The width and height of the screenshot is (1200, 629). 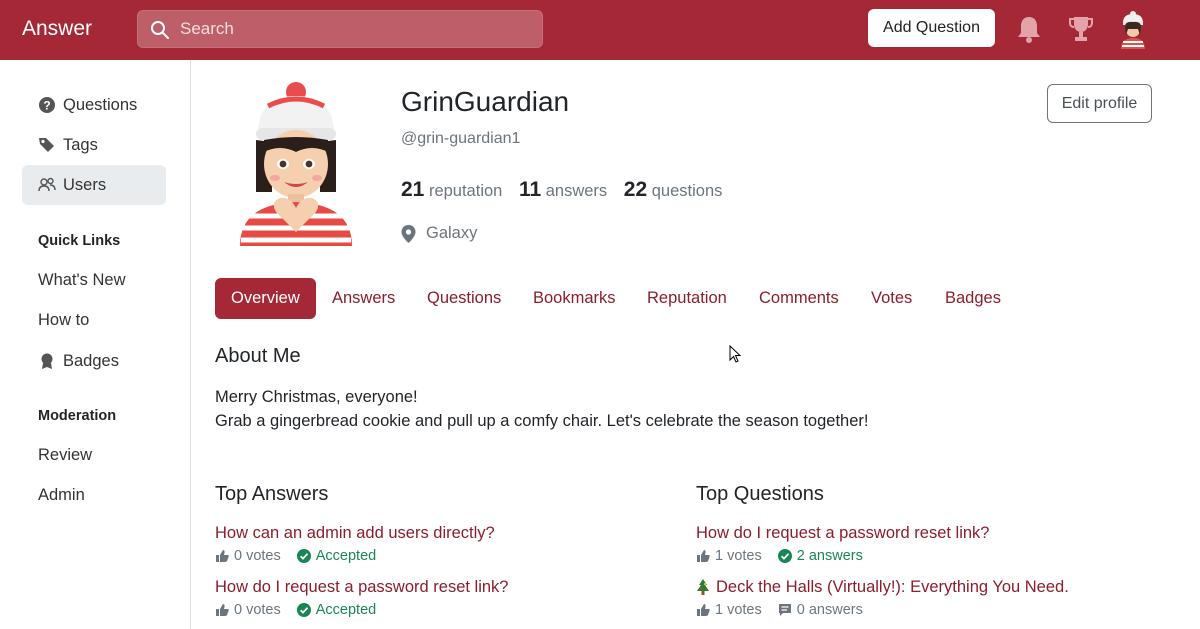 I want to click on sidebar-item-label: Tags, so click(x=80, y=144).